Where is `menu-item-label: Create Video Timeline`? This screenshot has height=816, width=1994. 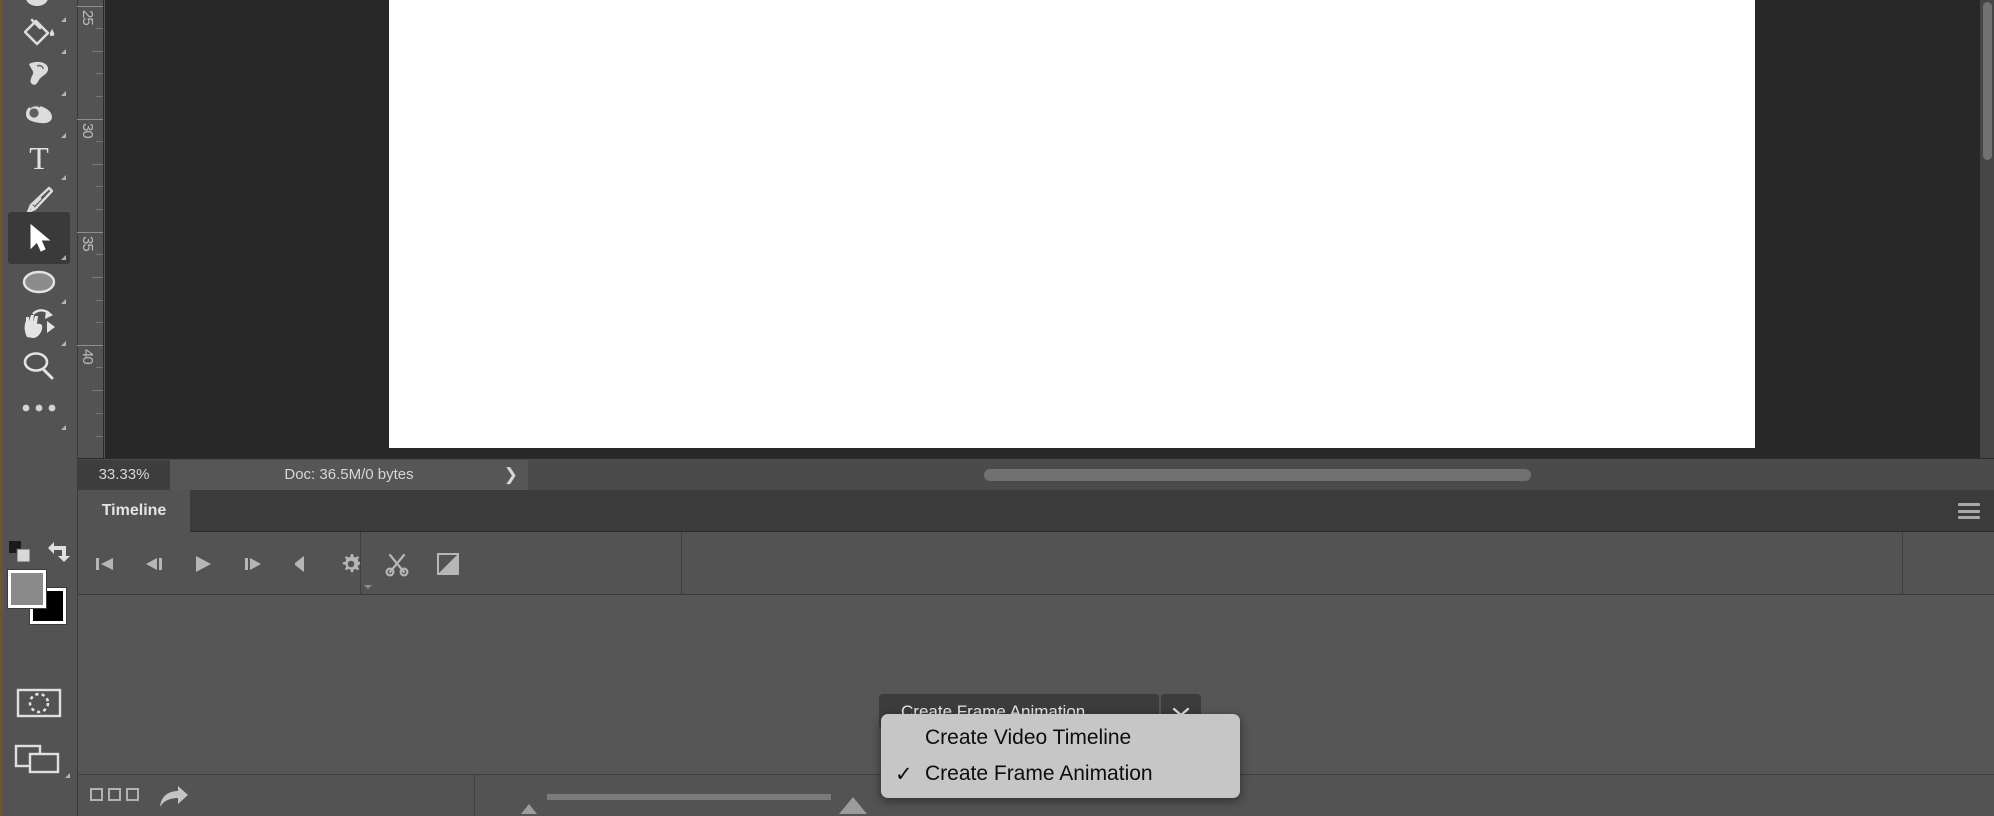
menu-item-label: Create Video Timeline is located at coordinates (1028, 737).